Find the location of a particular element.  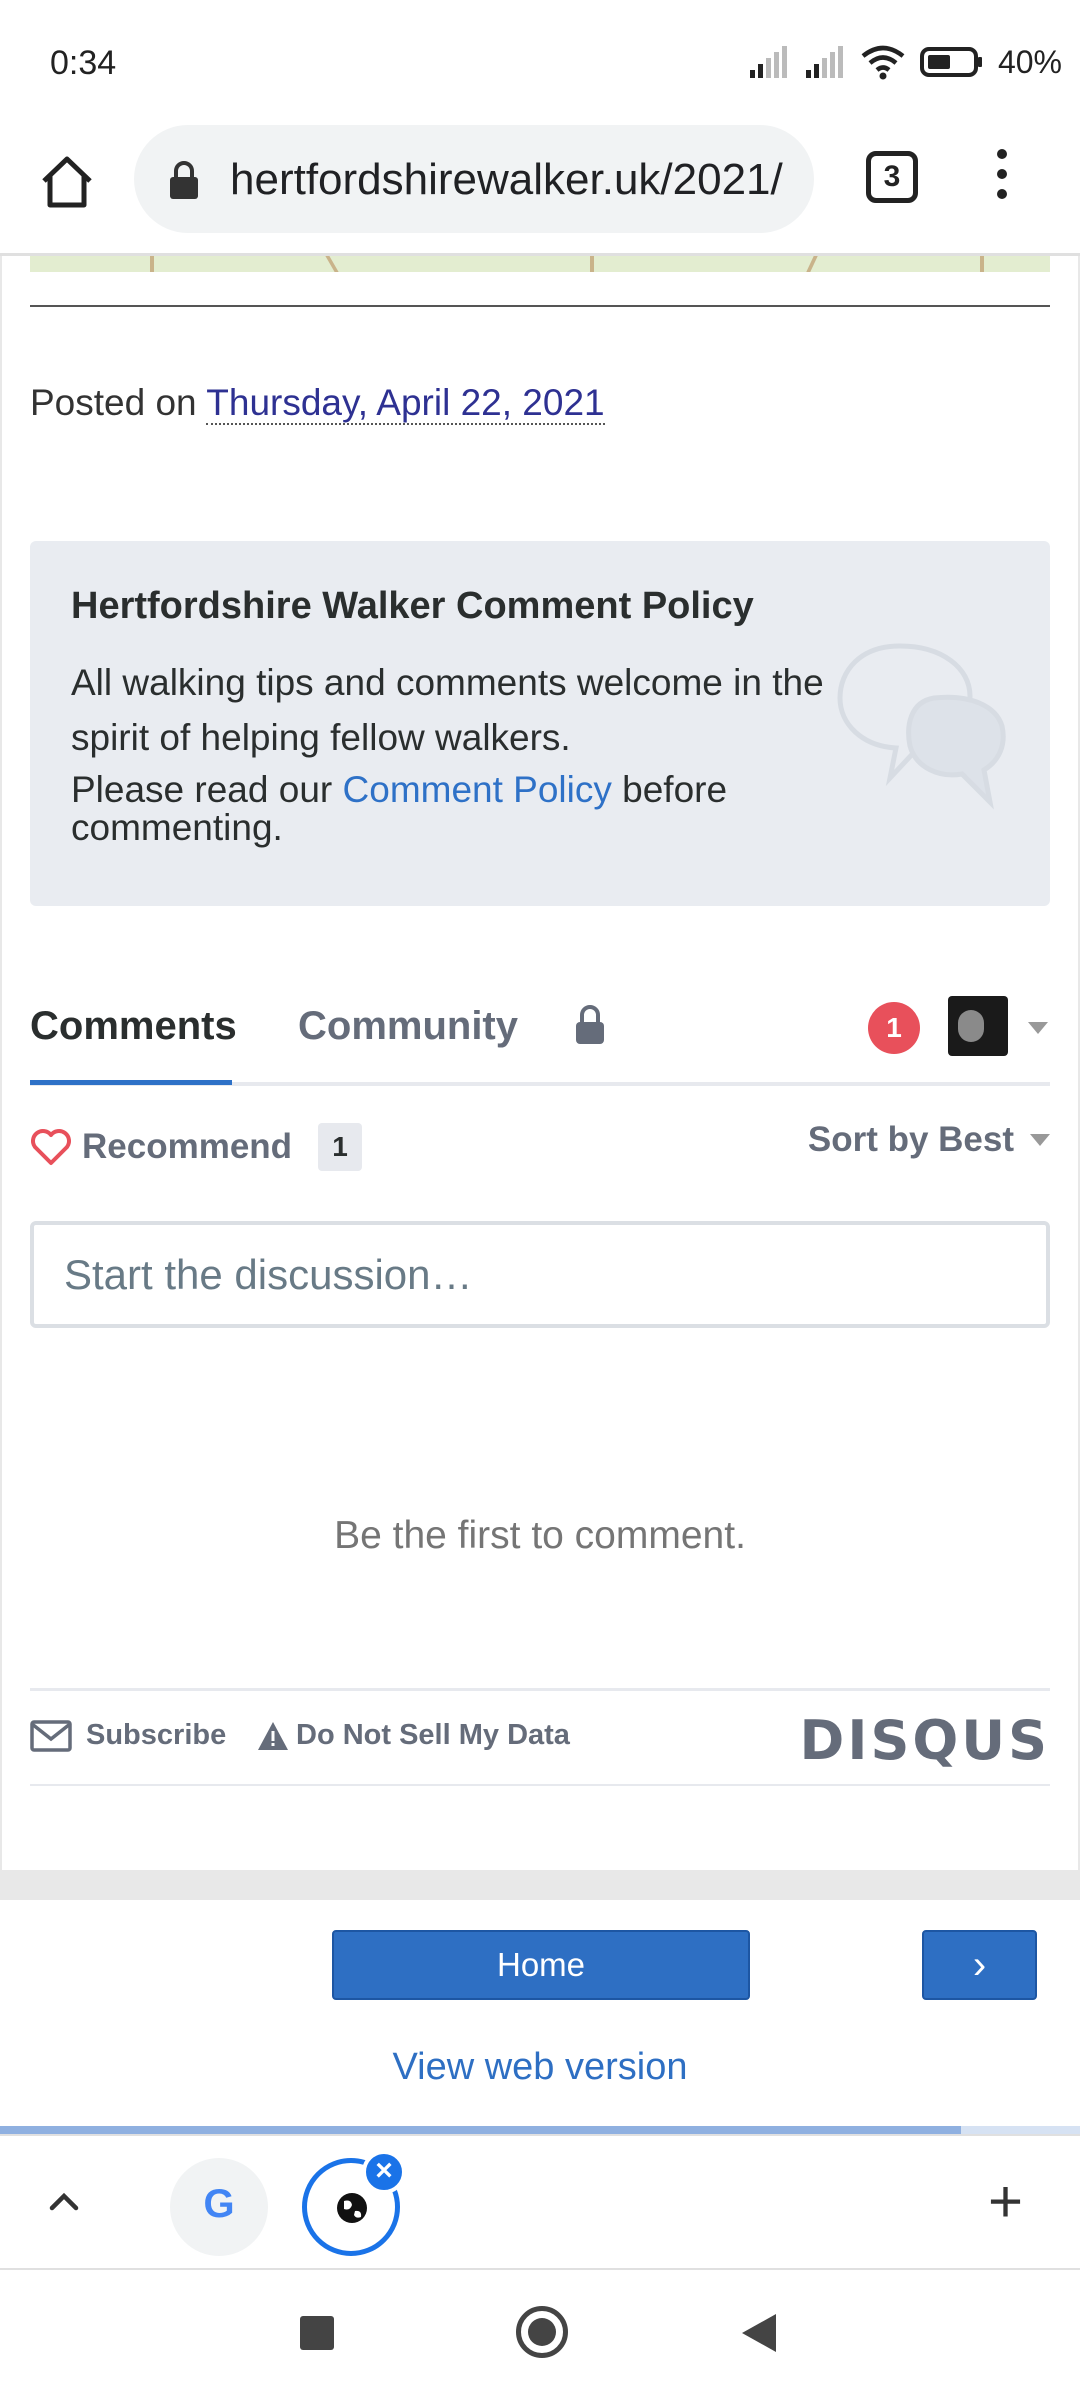

tab-strip: G + is located at coordinates (540, 2202).